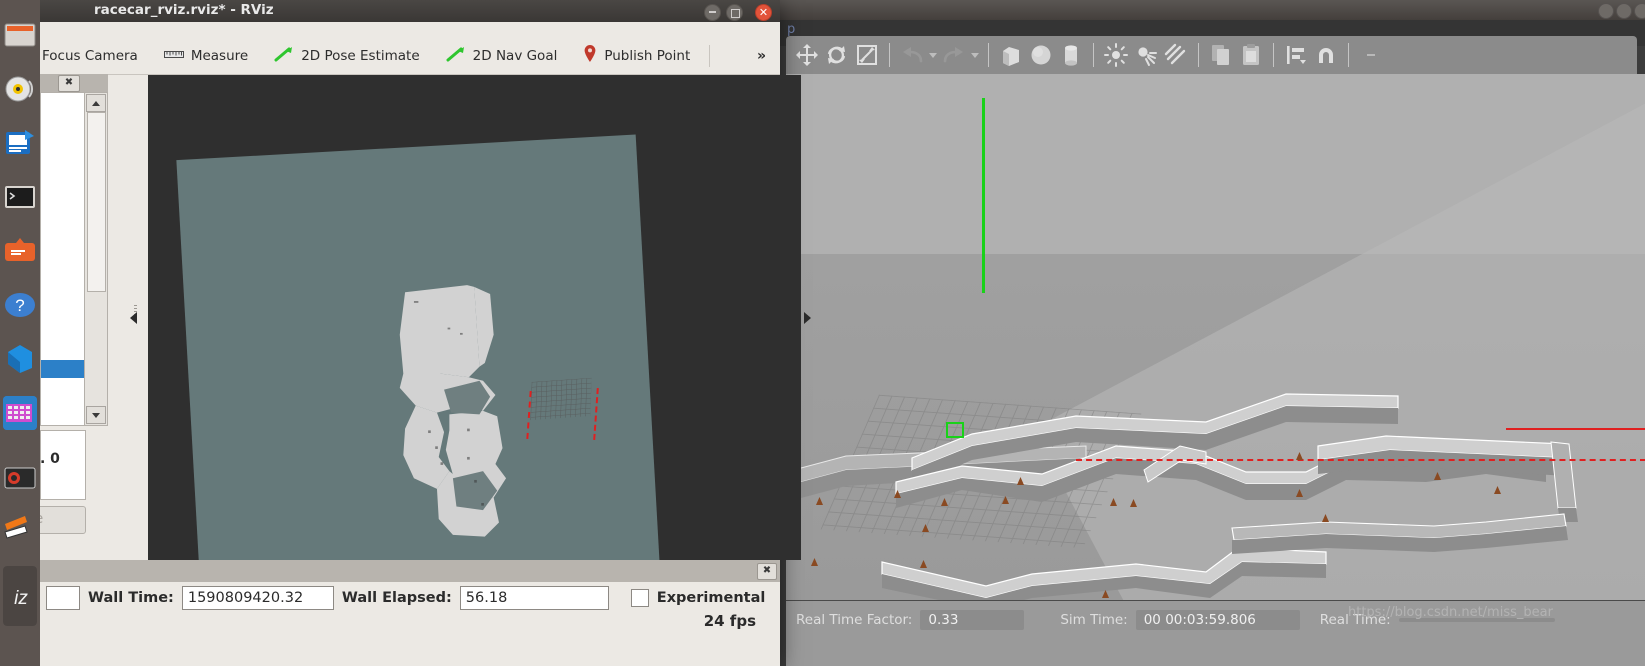 Image resolution: width=1645 pixels, height=666 pixels. What do you see at coordinates (62, 259) in the screenshot?
I see `displays-tree` at bounding box center [62, 259].